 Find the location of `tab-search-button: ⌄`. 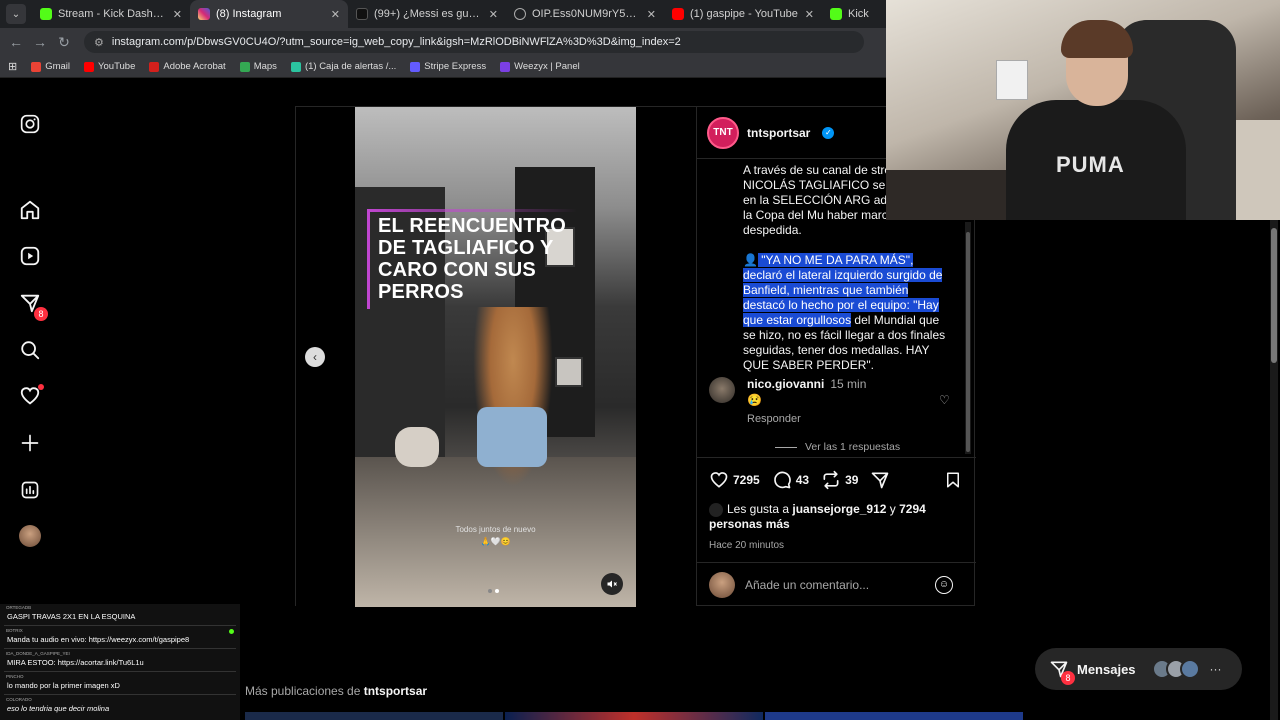

tab-search-button: ⌄ is located at coordinates (16, 14).